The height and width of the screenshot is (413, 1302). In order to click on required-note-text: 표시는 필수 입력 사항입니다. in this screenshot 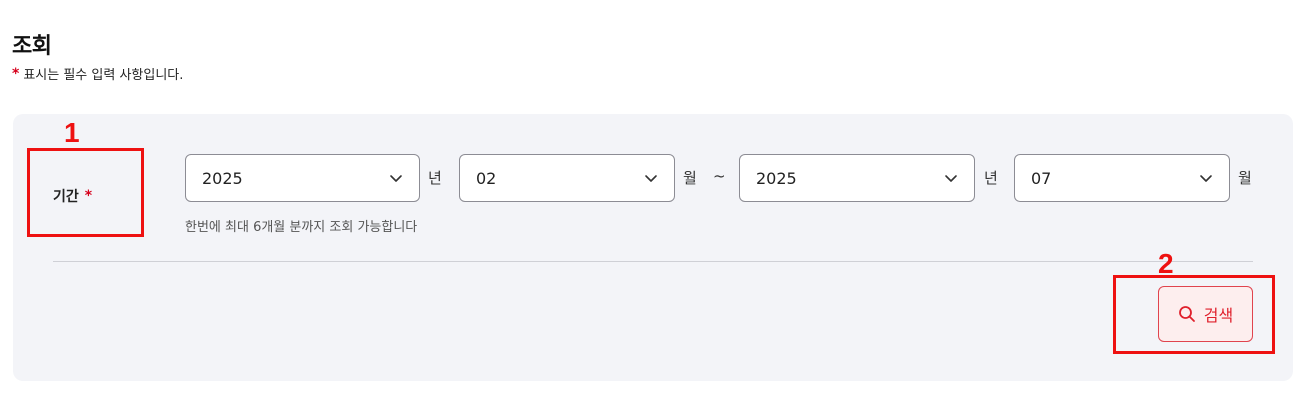, I will do `click(103, 75)`.